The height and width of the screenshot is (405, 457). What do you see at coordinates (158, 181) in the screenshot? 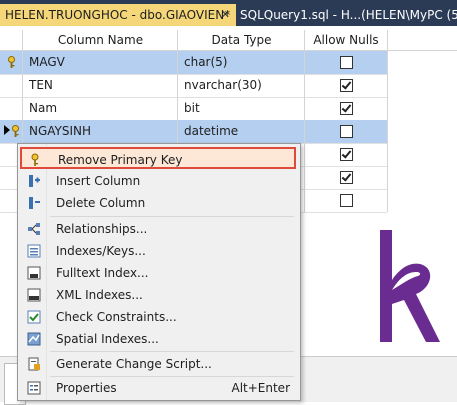
I see `menu-item-insert-column: Insert Column` at bounding box center [158, 181].